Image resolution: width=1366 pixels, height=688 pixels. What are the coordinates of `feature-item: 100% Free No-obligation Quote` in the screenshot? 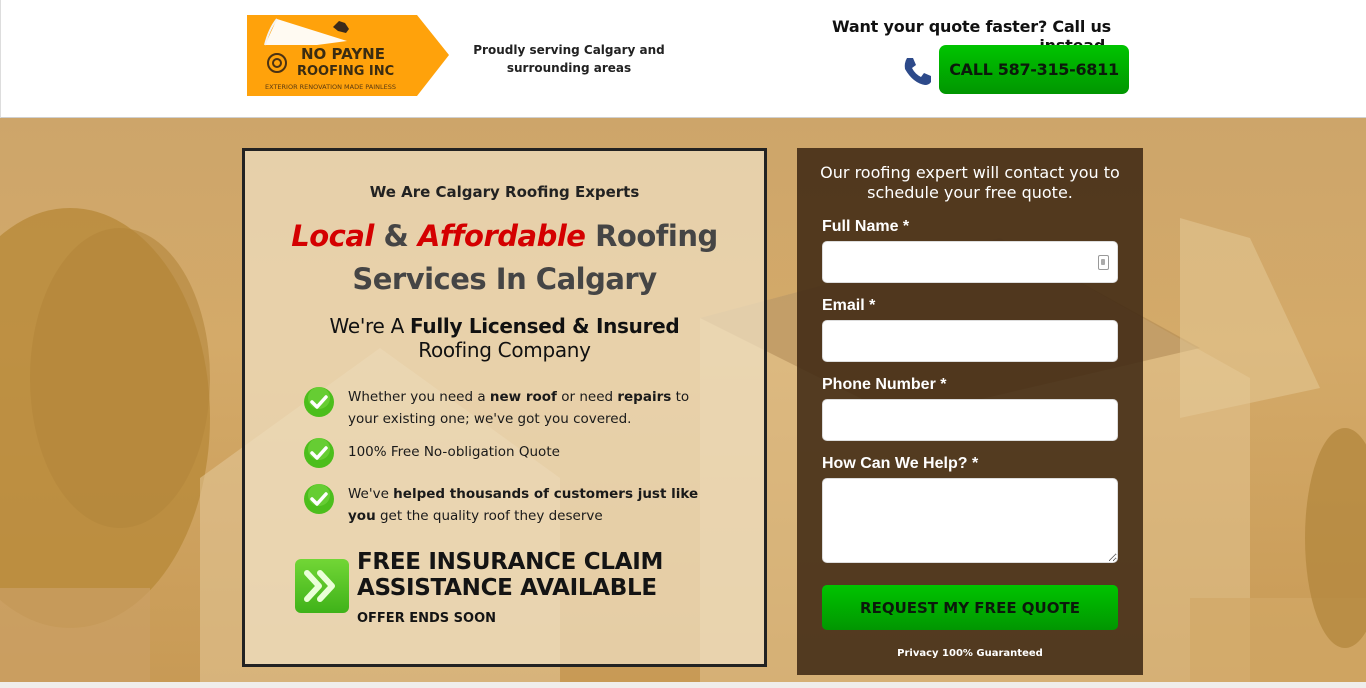 It's located at (503, 453).